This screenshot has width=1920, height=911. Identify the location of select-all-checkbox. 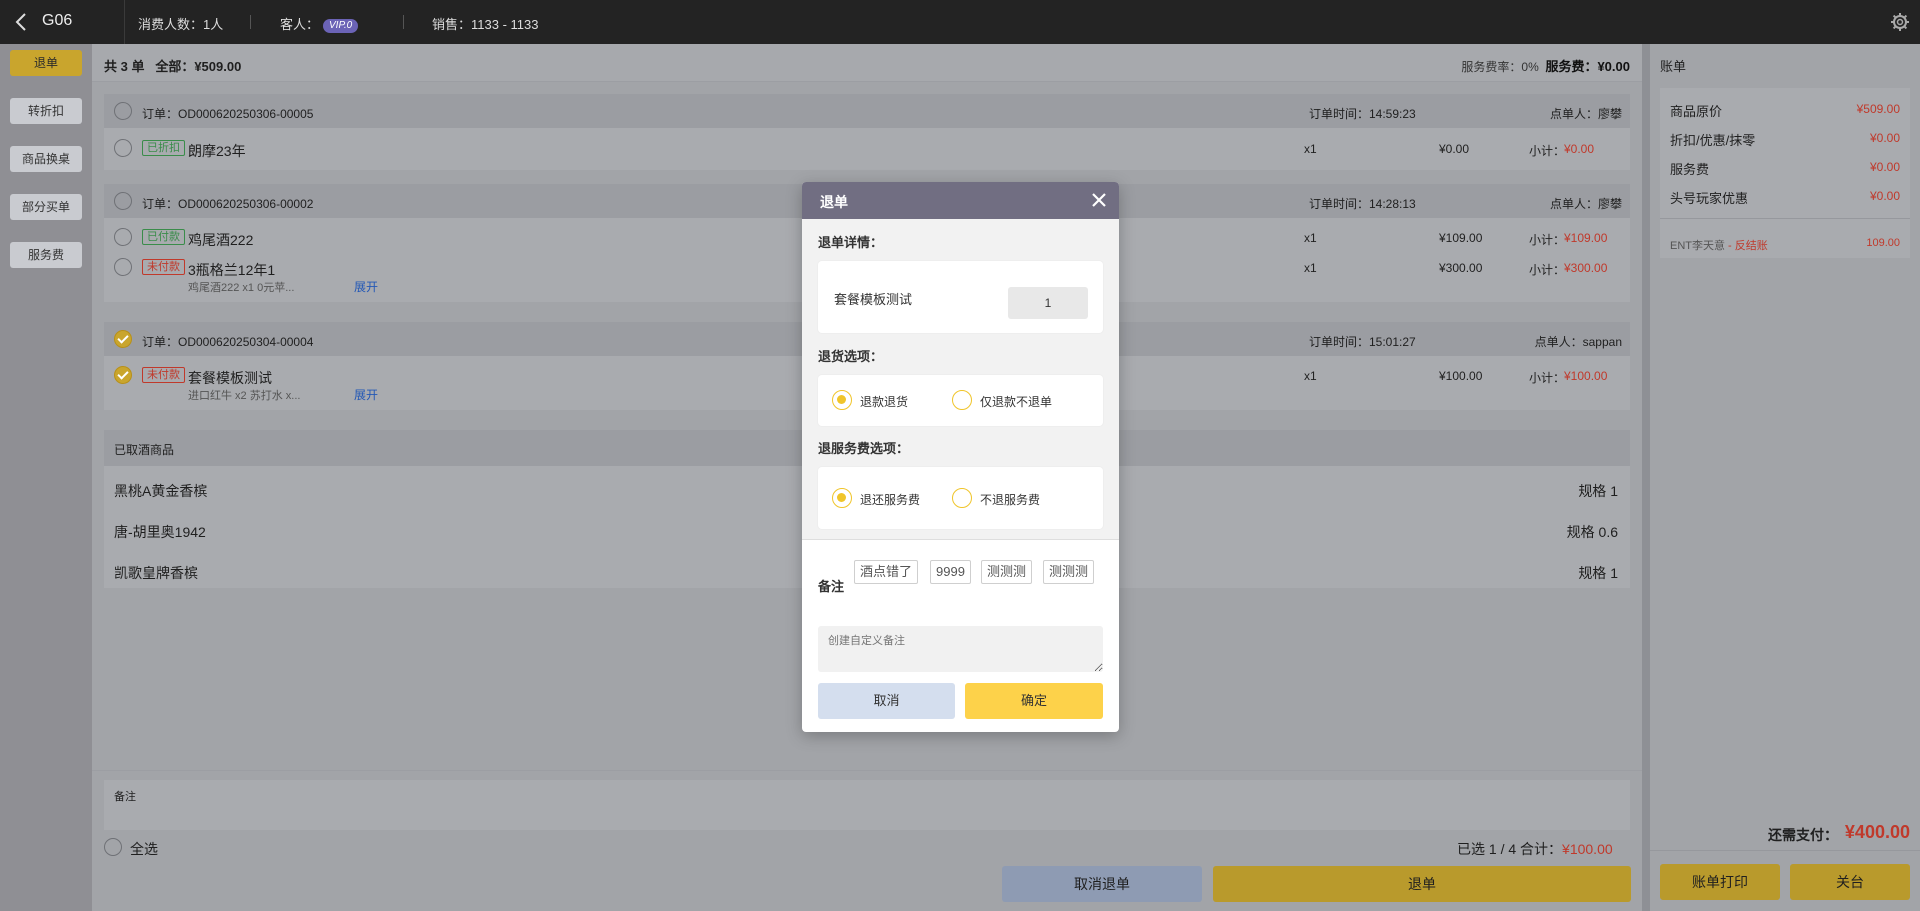
(113, 847).